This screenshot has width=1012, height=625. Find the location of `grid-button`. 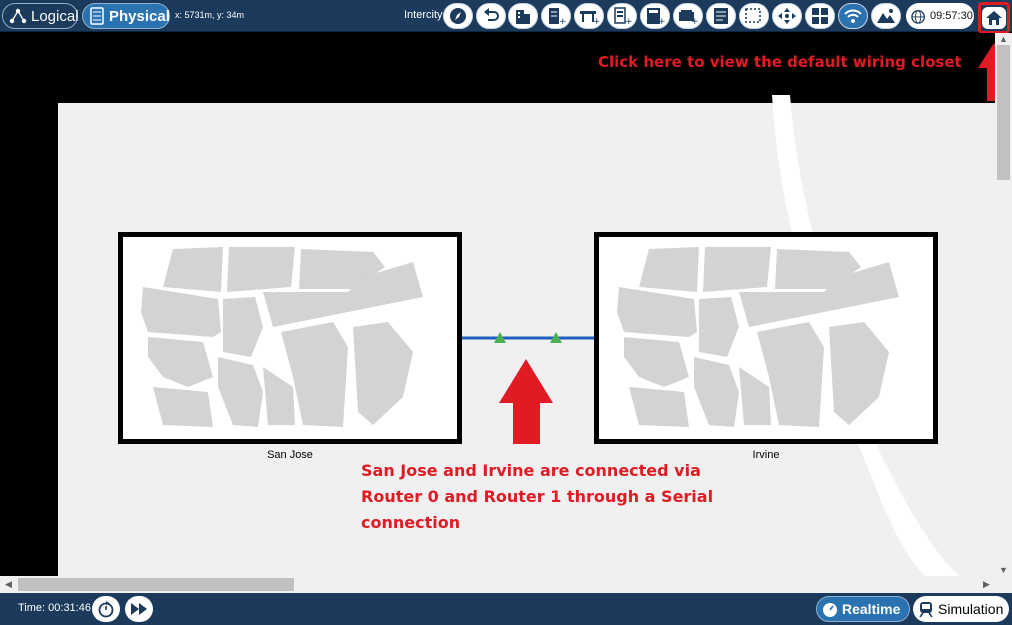

grid-button is located at coordinates (820, 16).